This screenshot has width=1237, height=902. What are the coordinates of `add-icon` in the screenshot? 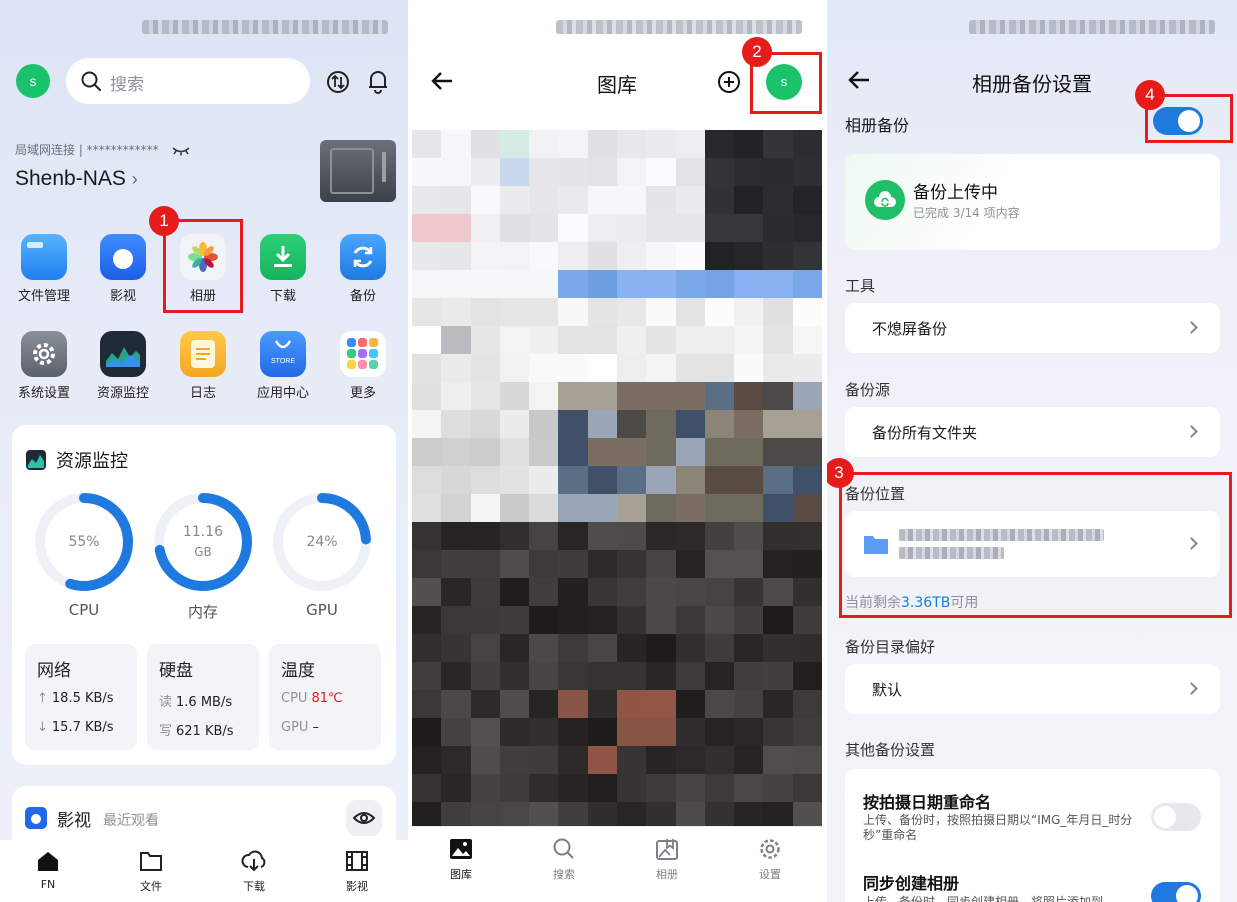 It's located at (729, 82).